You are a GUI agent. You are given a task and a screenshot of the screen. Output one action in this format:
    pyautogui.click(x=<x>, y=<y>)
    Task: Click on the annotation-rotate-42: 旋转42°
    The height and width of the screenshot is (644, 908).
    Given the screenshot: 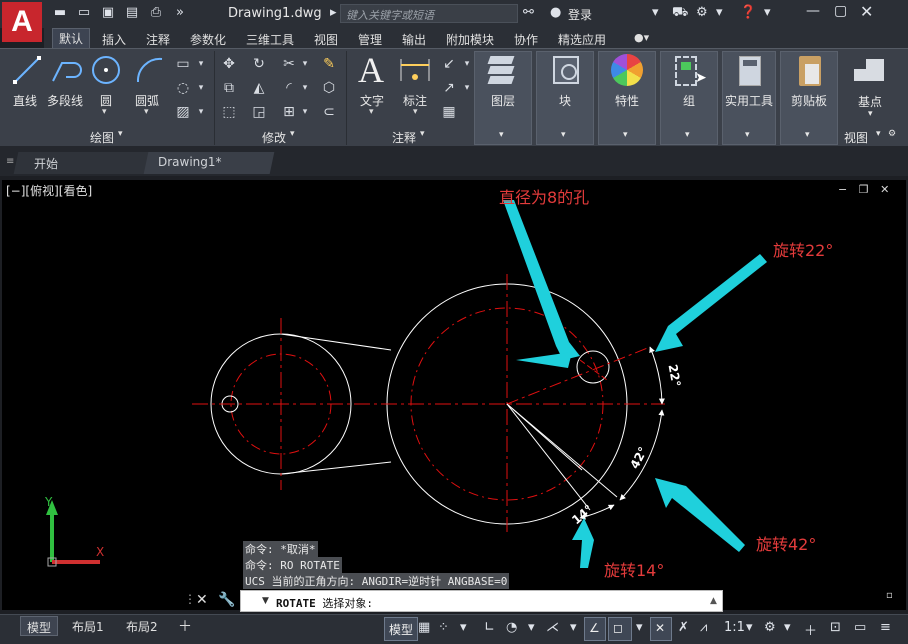 What is the action you would take?
    pyautogui.click(x=786, y=544)
    